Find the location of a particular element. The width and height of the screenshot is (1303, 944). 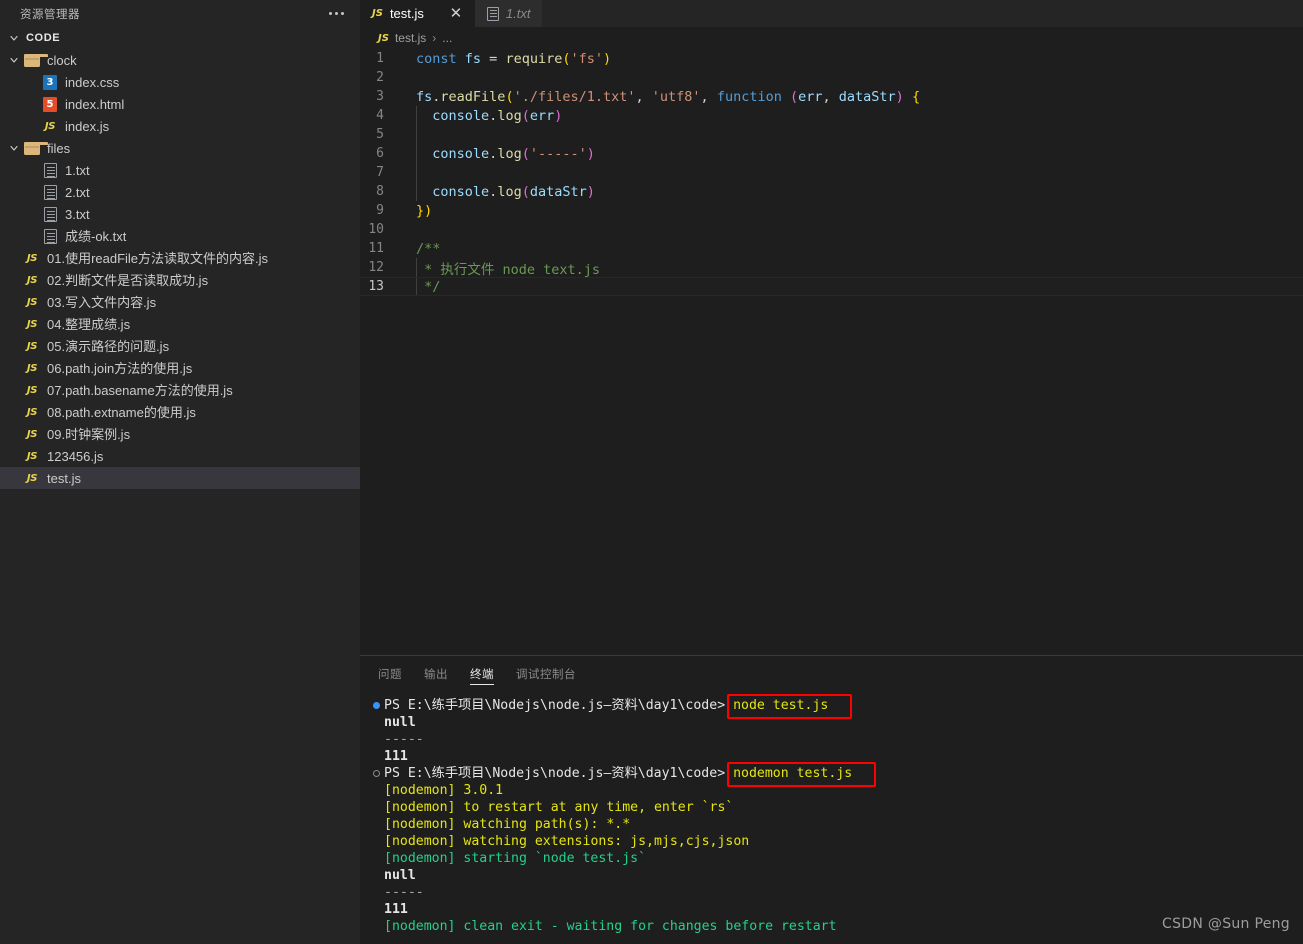

terminal-line-marker is located at coordinates (376, 705).